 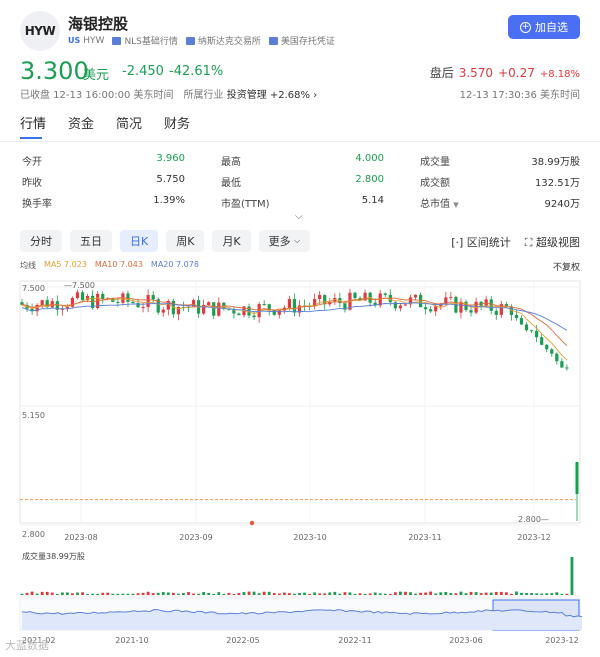 What do you see at coordinates (27, 645) in the screenshot?
I see `watermark: 大蓝数据` at bounding box center [27, 645].